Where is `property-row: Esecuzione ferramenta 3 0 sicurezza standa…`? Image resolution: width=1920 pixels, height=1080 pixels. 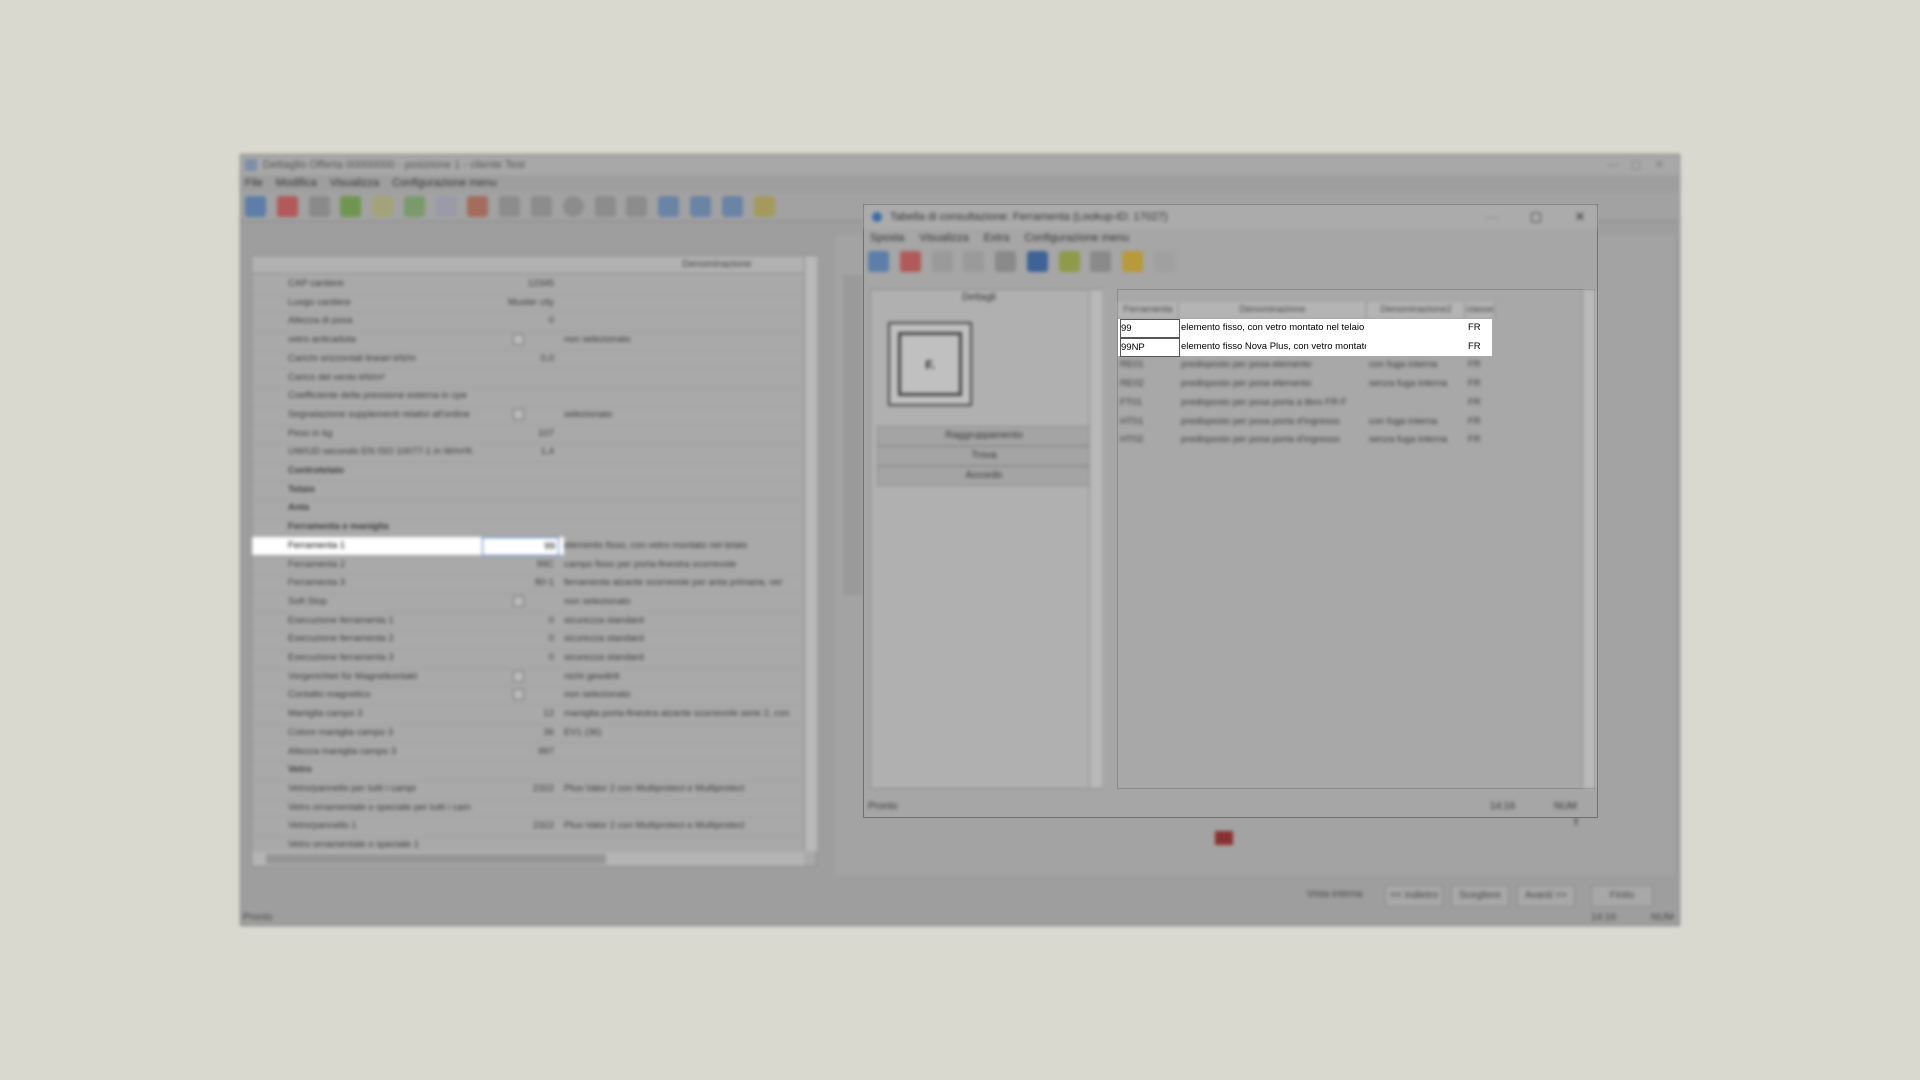
property-row: Esecuzione ferramenta 3 0 sicurezza standa… is located at coordinates (527, 659).